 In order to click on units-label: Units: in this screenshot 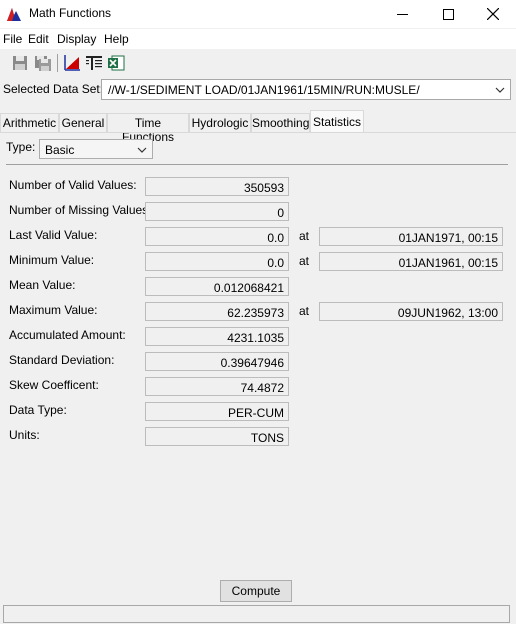, I will do `click(24, 435)`.